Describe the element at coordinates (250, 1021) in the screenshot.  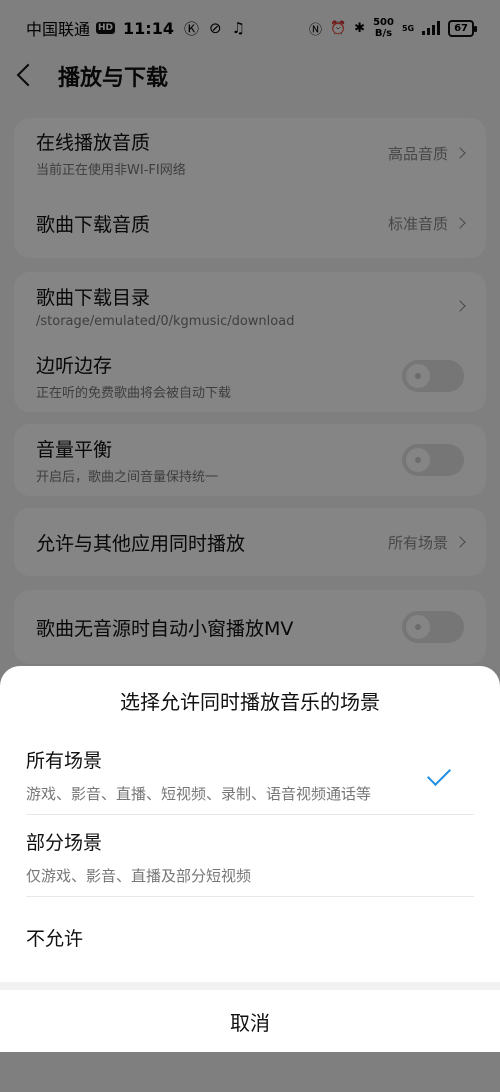
I see `cancel-button: 取消` at that location.